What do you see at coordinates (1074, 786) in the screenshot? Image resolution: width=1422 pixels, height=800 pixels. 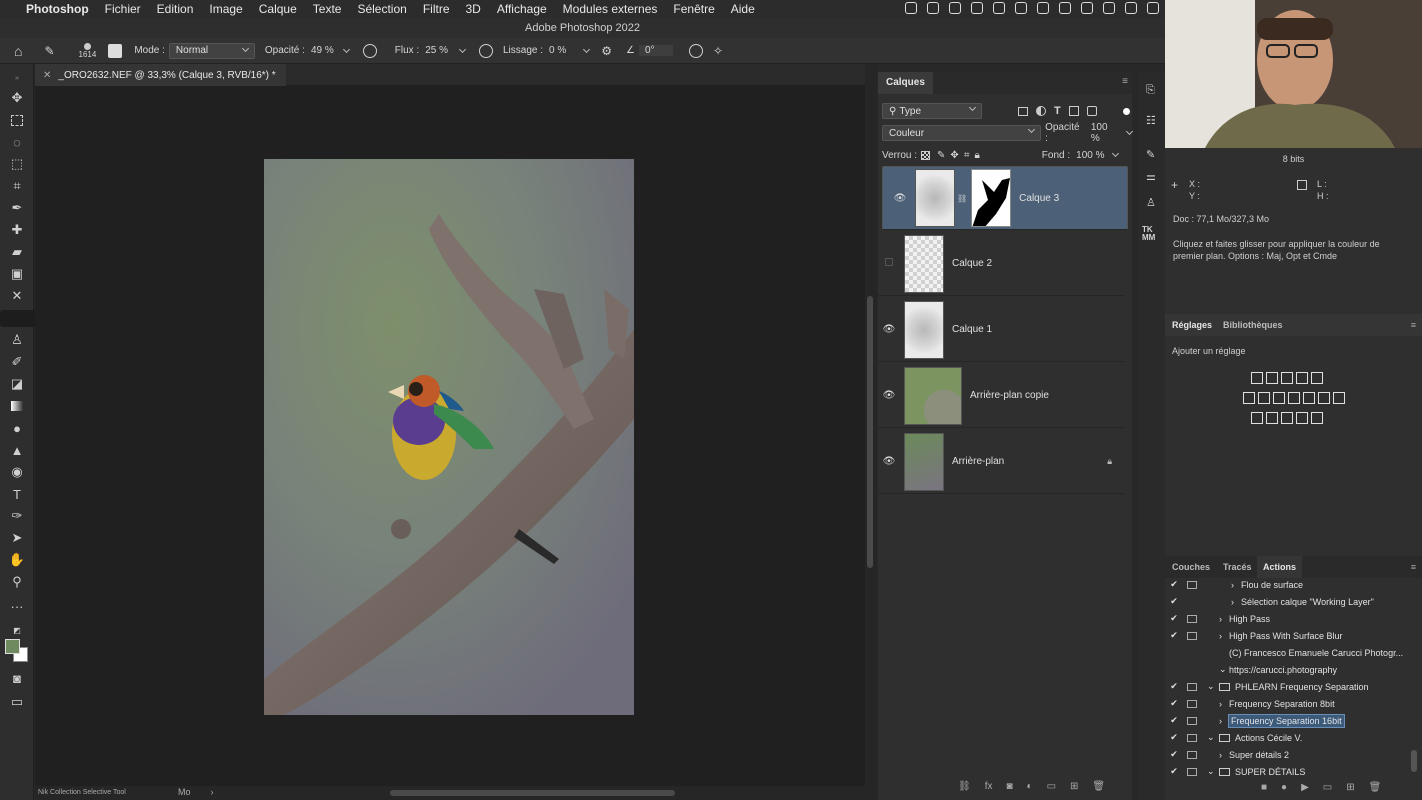 I see `new-layer-icon: ⊞` at bounding box center [1074, 786].